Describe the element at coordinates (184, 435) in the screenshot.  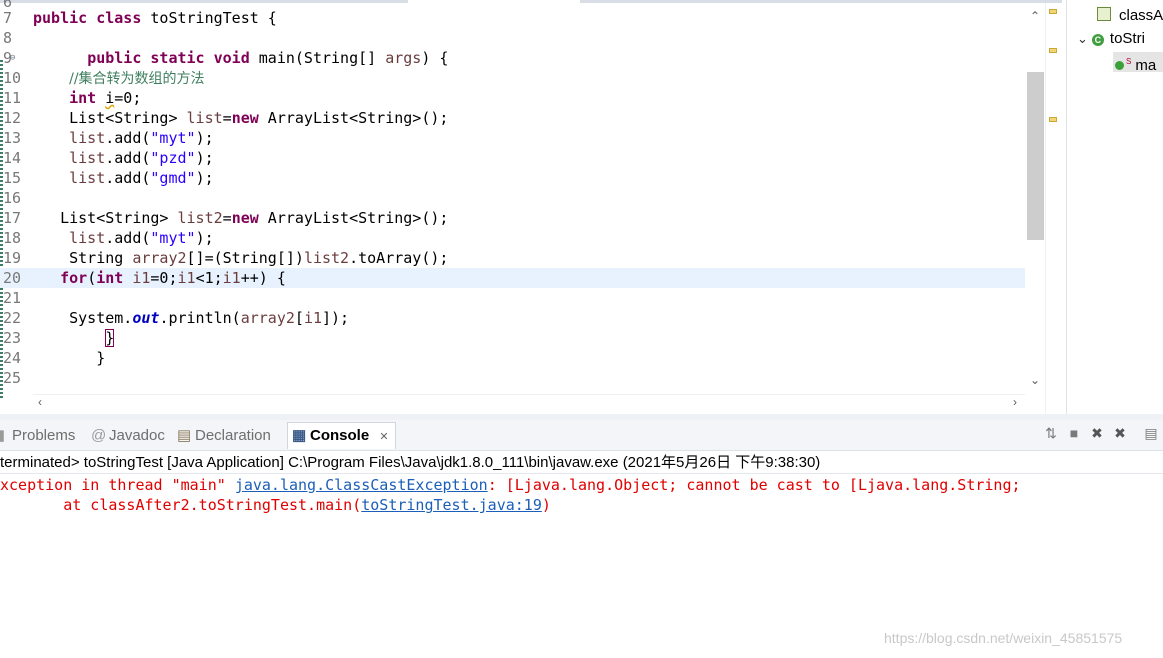
I see `declaration-icon: ▤` at that location.